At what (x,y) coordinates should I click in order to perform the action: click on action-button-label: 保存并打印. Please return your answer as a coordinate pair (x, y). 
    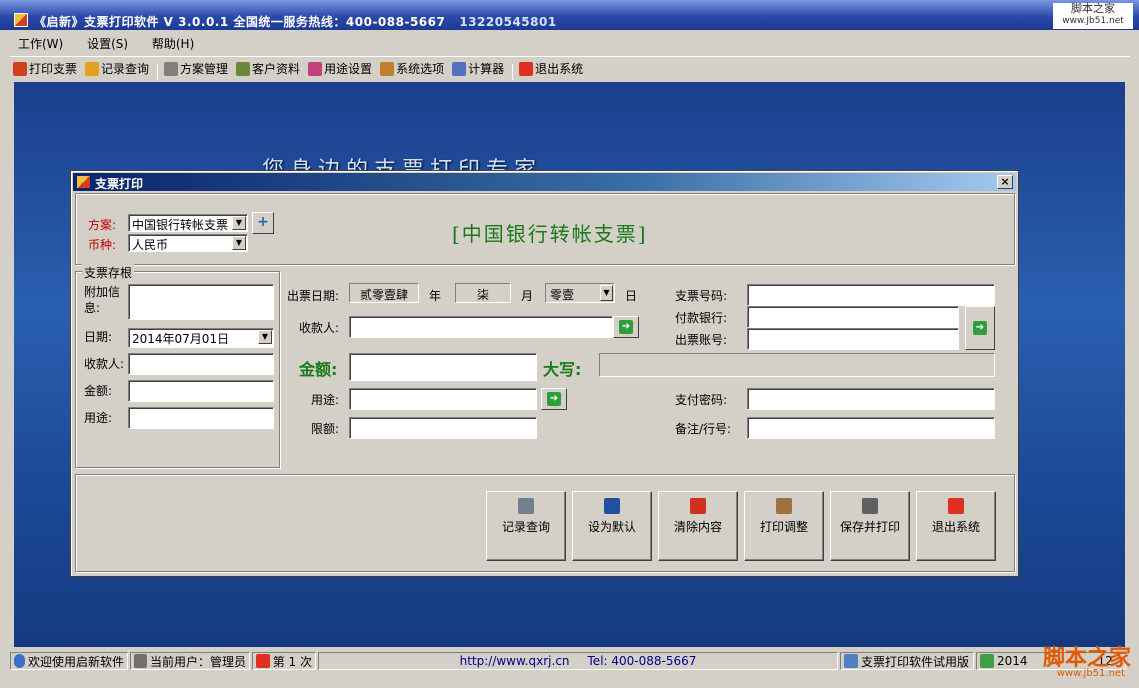
    Looking at the image, I should click on (869, 527).